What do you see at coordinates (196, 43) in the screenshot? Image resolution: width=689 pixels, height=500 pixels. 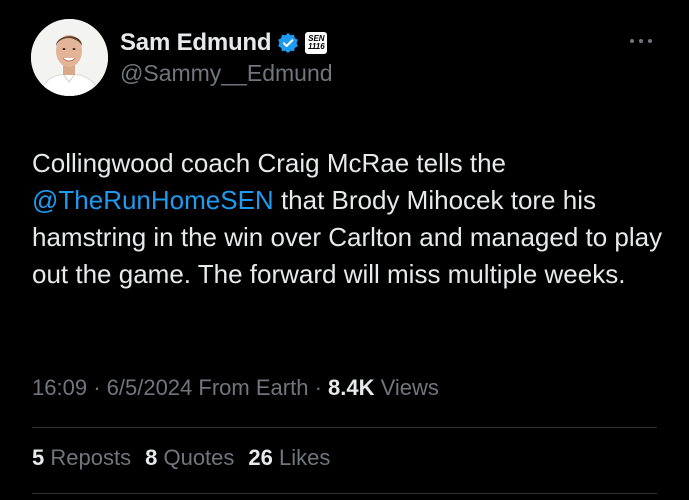 I see `author-display-name: Sam Edmund` at bounding box center [196, 43].